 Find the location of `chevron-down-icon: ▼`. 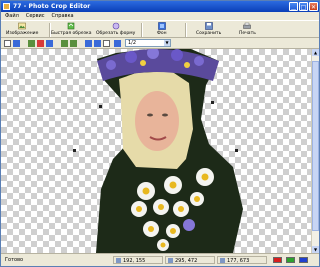

chevron-down-icon: ▼ is located at coordinates (167, 43).